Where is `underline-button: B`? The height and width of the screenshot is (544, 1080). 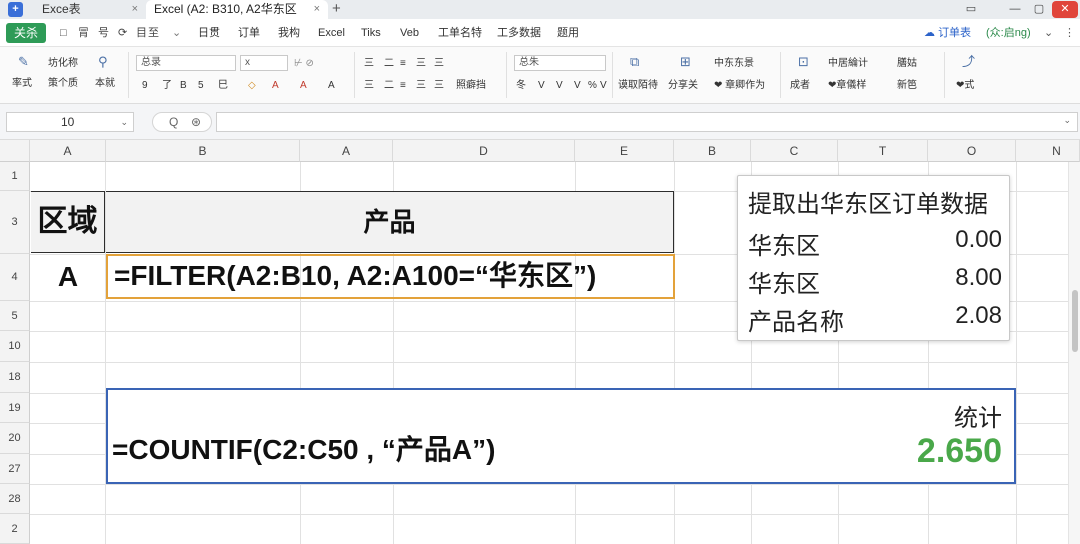 underline-button: B is located at coordinates (183, 85).